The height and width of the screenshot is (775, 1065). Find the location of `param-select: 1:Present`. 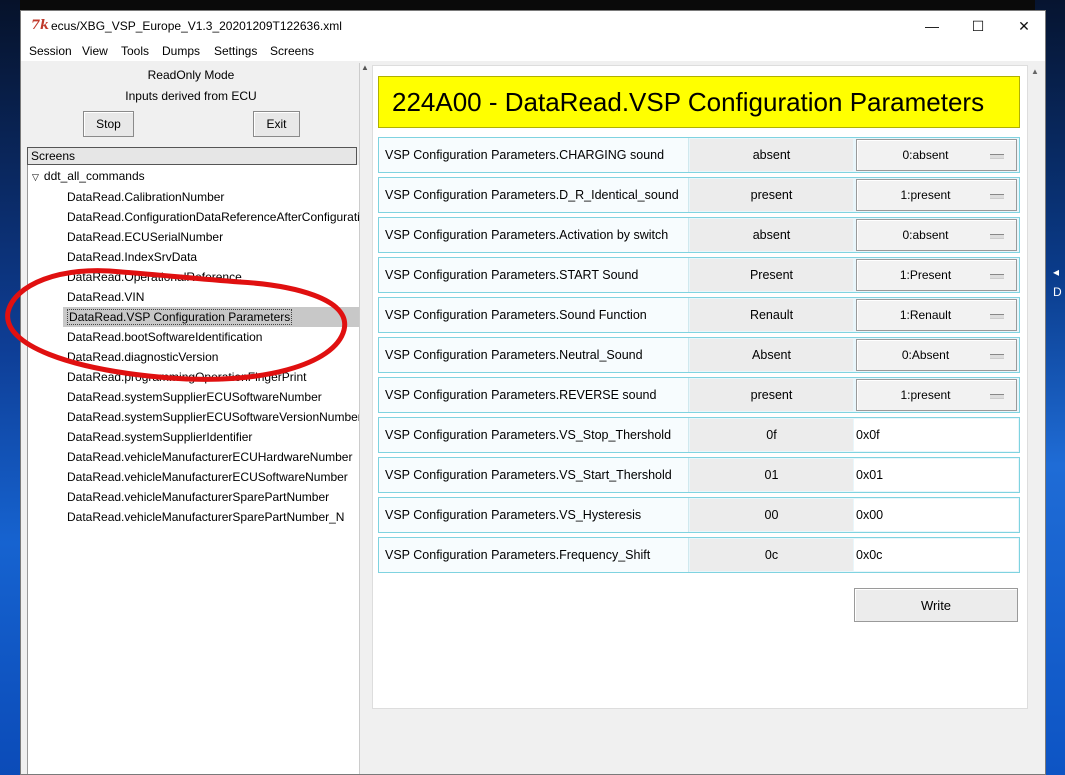

param-select: 1:Present is located at coordinates (936, 275).